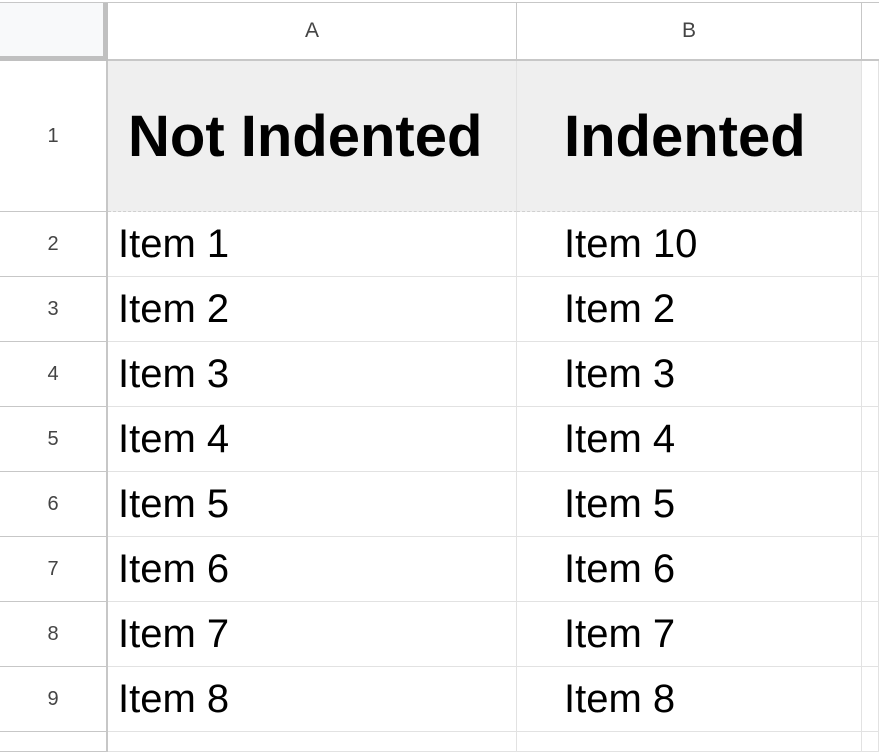 The height and width of the screenshot is (752, 879). Describe the element at coordinates (312, 32) in the screenshot. I see `column-header-a: A` at that location.